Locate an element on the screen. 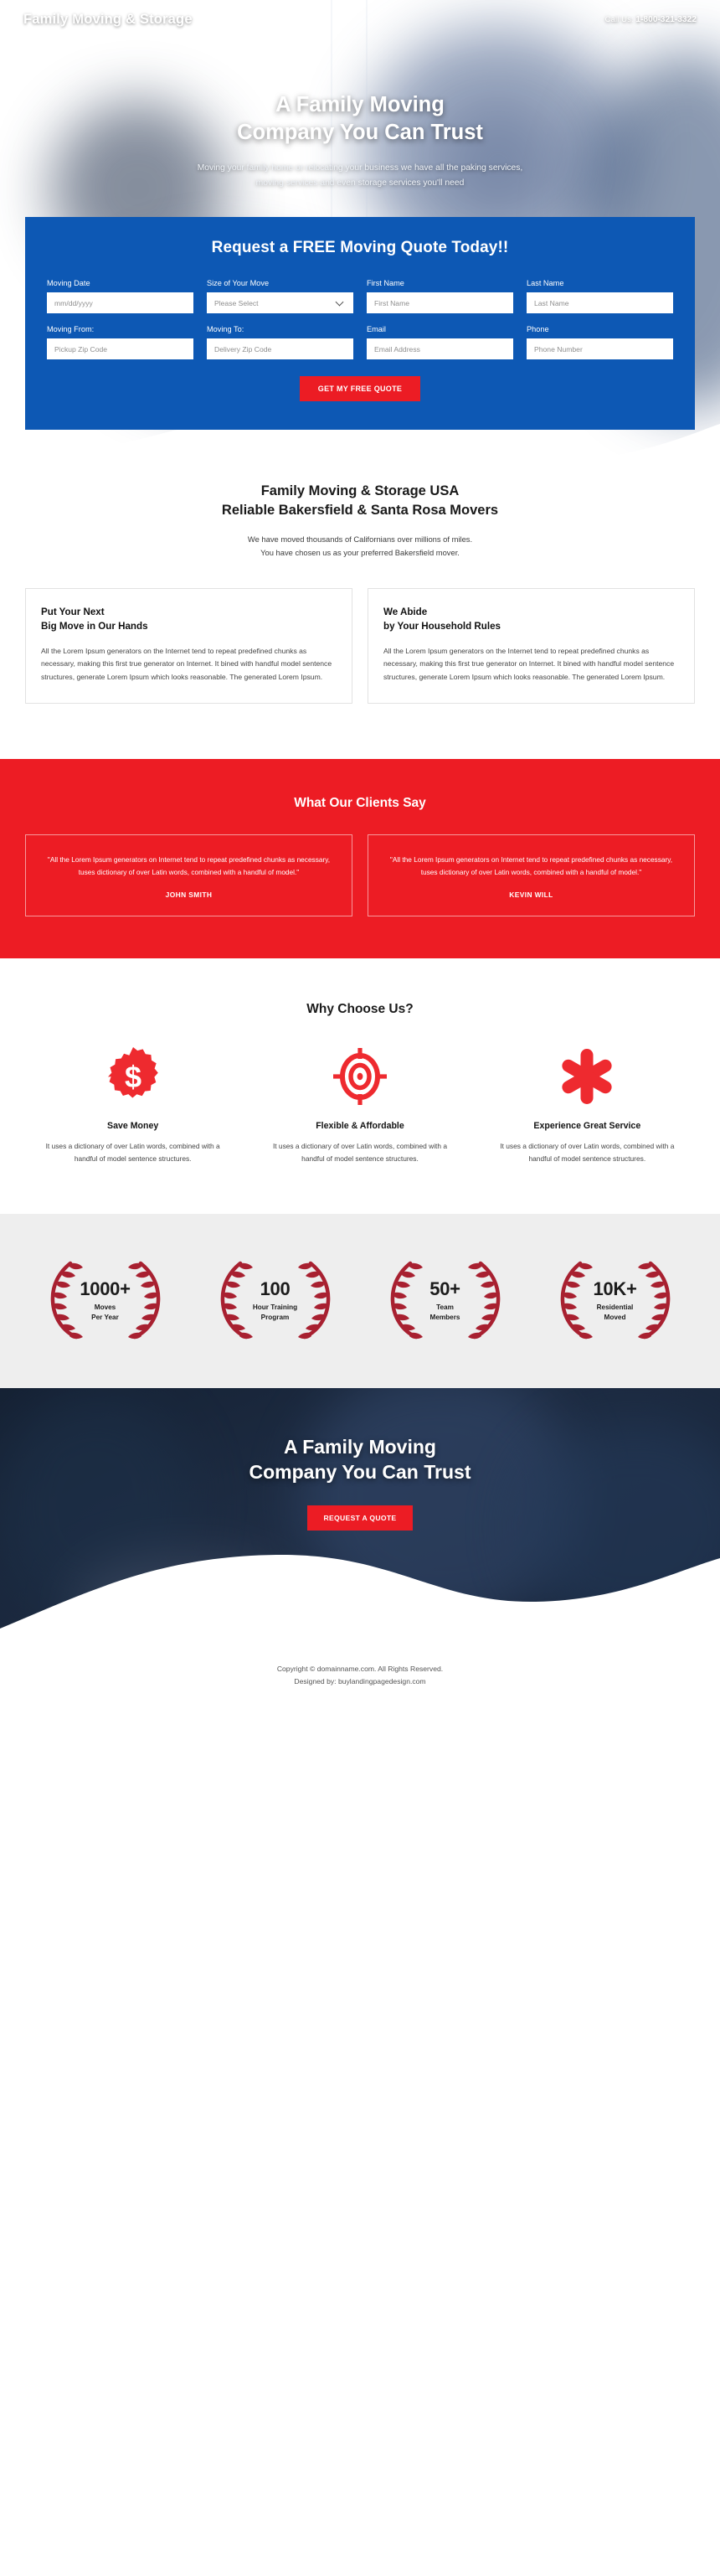 This screenshot has width=720, height=2576. field-phone: Phone is located at coordinates (600, 342).